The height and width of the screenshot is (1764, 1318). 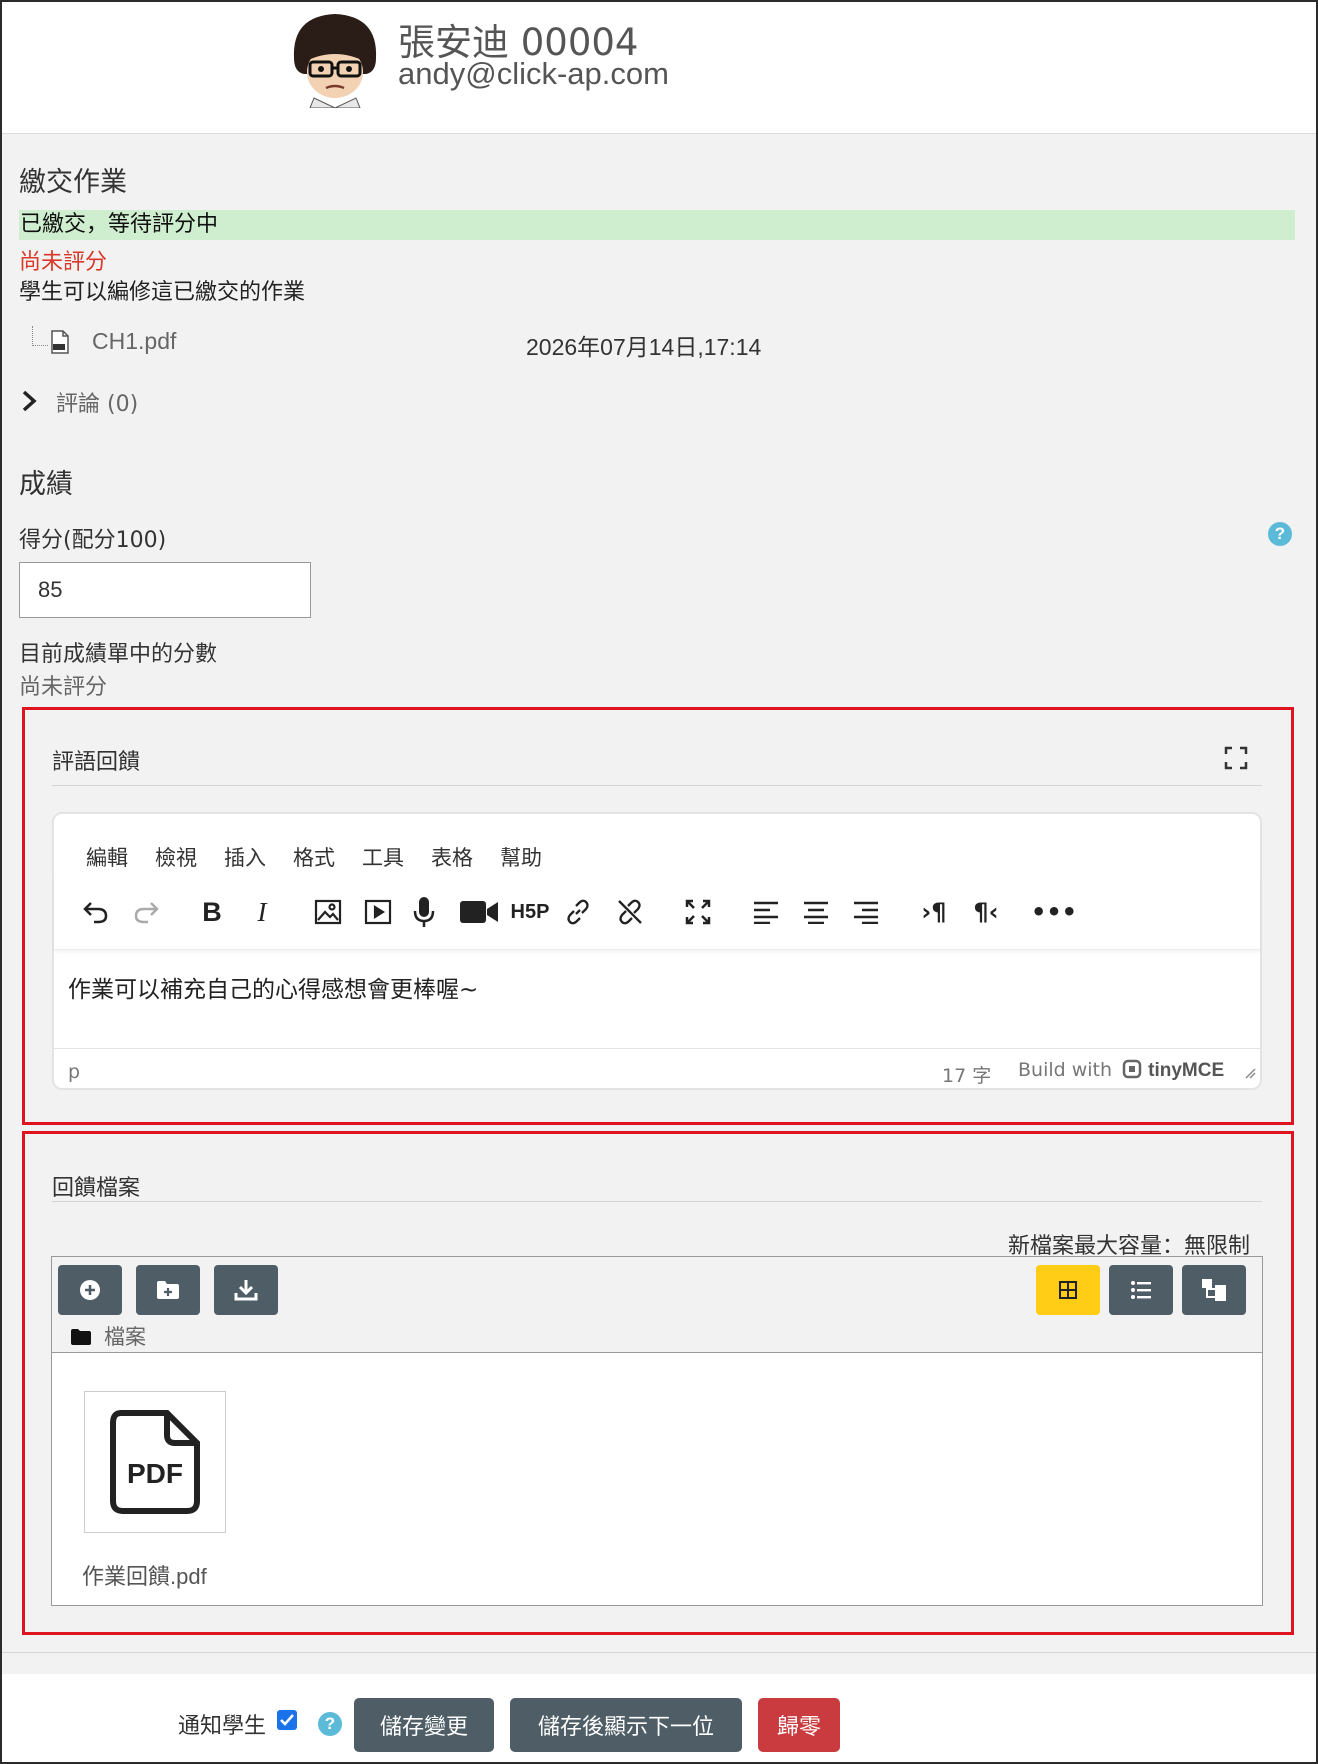 I want to click on file-manager-breadcrumb: 檔案, so click(x=108, y=1336).